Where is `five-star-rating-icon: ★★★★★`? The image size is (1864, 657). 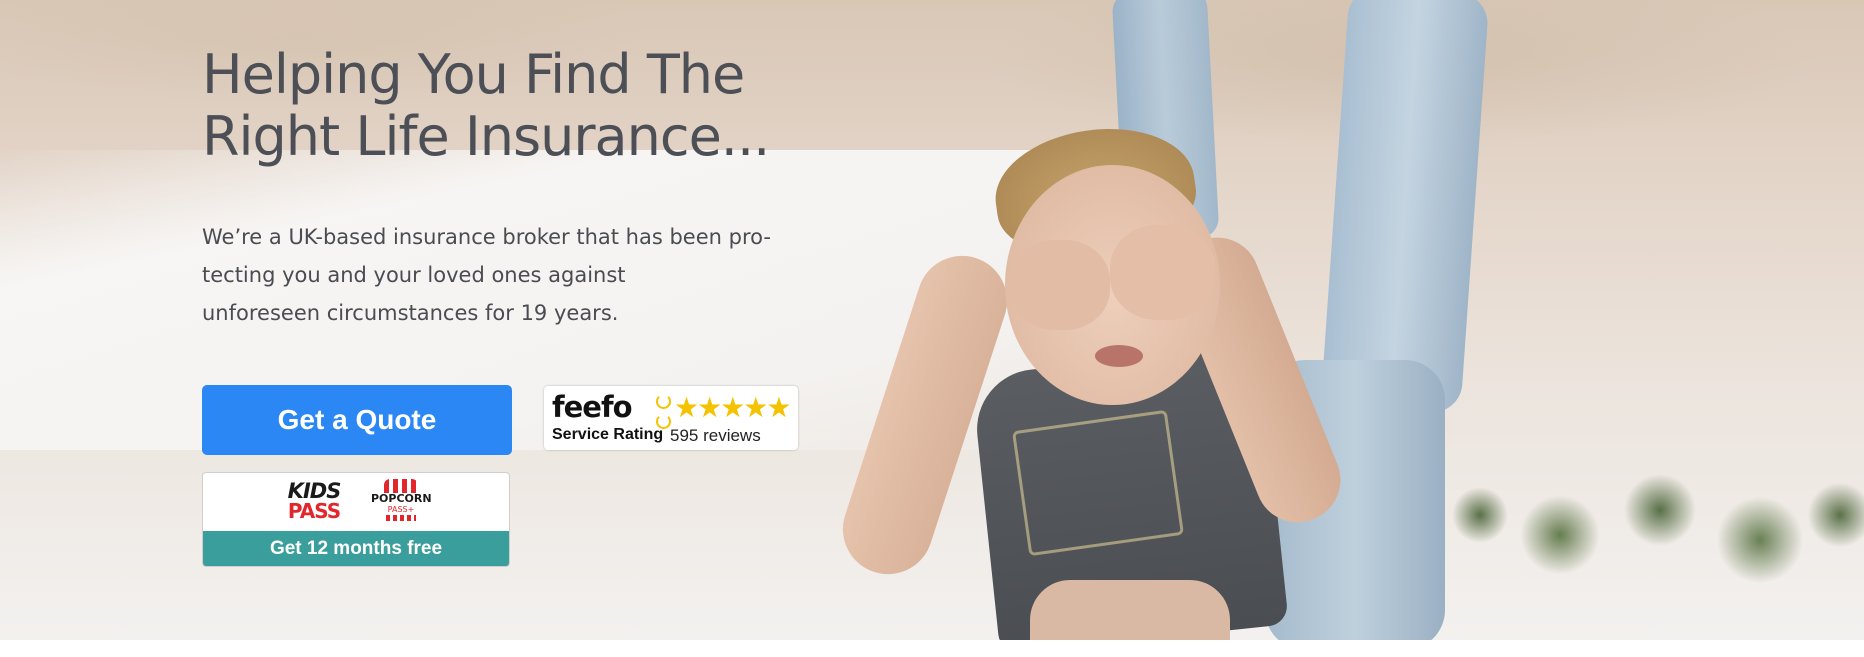 five-star-rating-icon: ★★★★★ is located at coordinates (733, 407).